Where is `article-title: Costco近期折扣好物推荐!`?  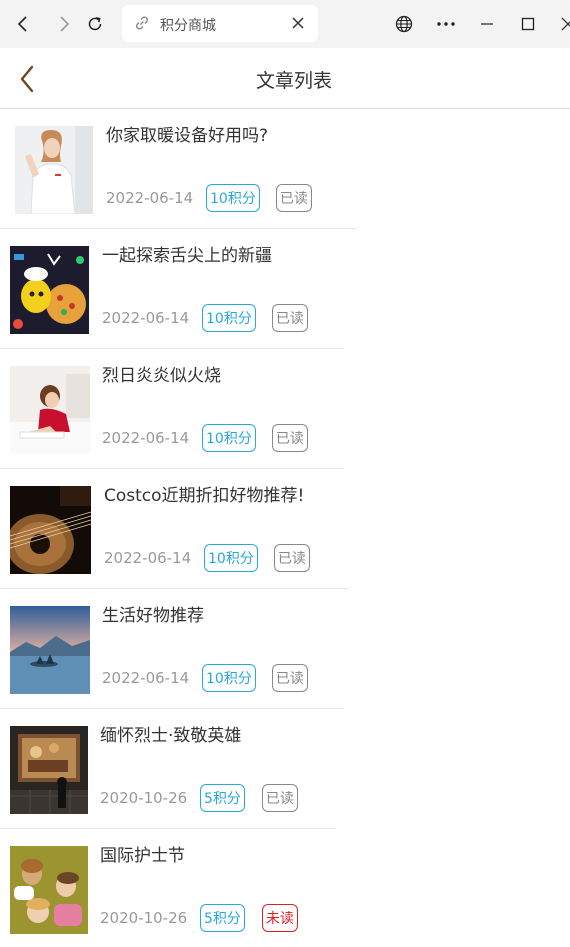
article-title: Costco近期折扣好物推荐! is located at coordinates (204, 496).